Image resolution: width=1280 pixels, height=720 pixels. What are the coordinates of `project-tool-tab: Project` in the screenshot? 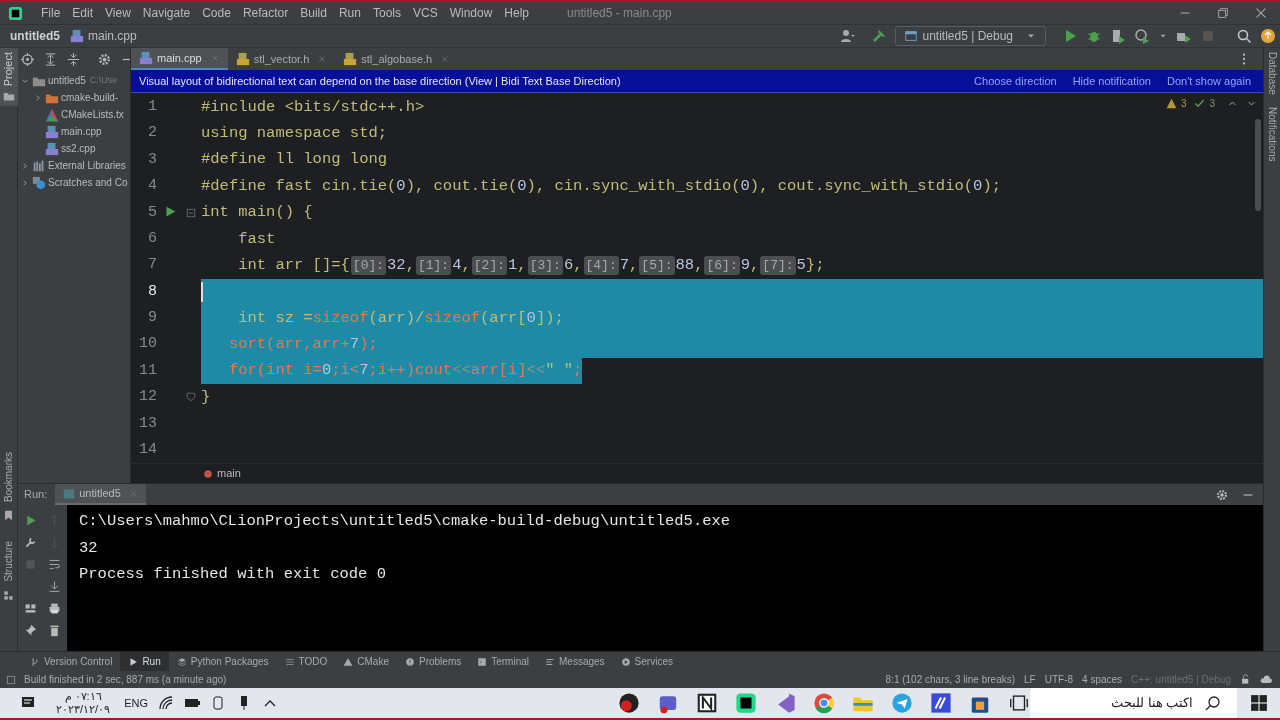 It's located at (9, 77).